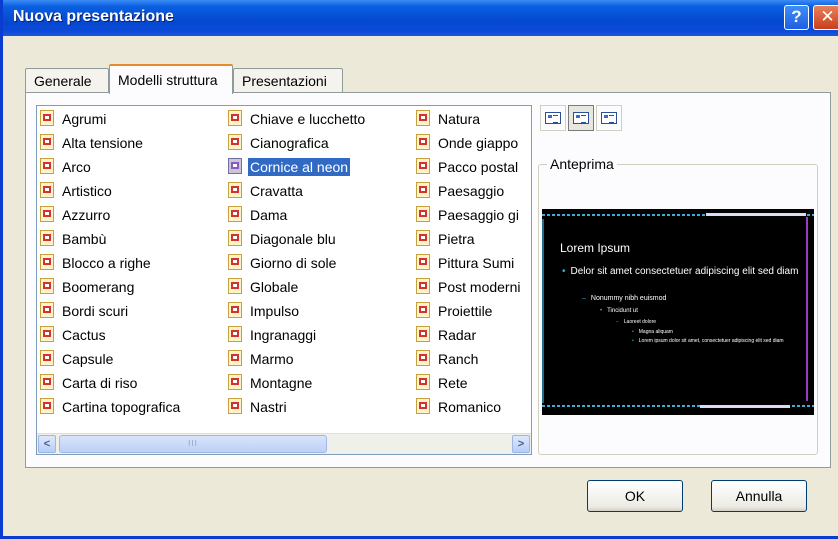 The height and width of the screenshot is (539, 838). I want to click on template-item: Diagonale blu, so click(297, 239).